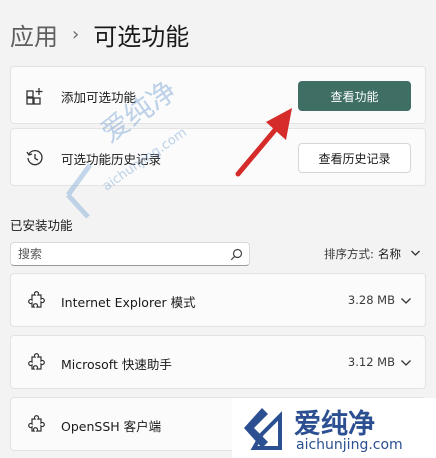 The height and width of the screenshot is (458, 436). I want to click on sort-label: 排序方式:, so click(349, 254).